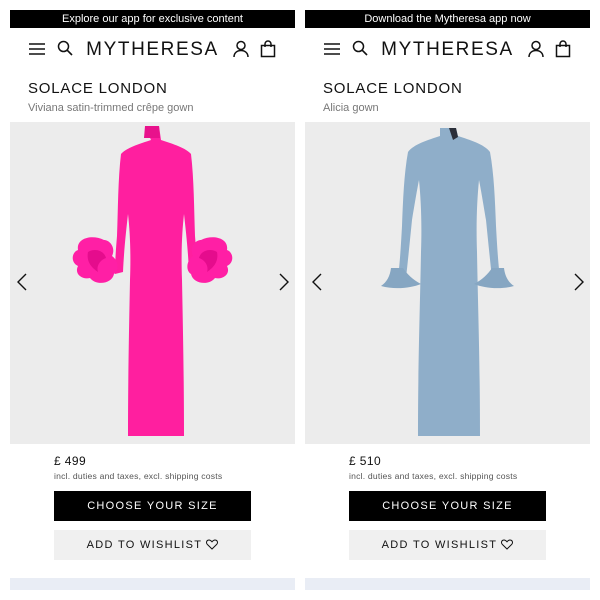 The width and height of the screenshot is (600, 600). What do you see at coordinates (70, 461) in the screenshot?
I see `product-price: £ 499` at bounding box center [70, 461].